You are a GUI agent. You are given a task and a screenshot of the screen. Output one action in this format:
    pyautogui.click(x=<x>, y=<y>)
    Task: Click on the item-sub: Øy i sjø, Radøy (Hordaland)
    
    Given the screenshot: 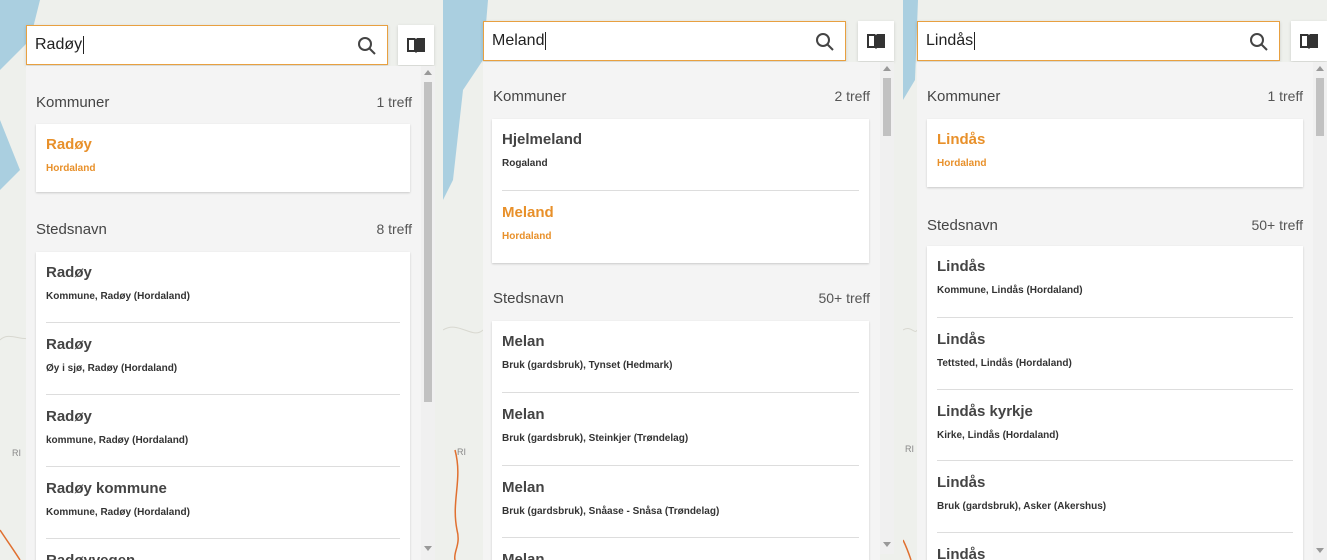 What is the action you would take?
    pyautogui.click(x=112, y=368)
    